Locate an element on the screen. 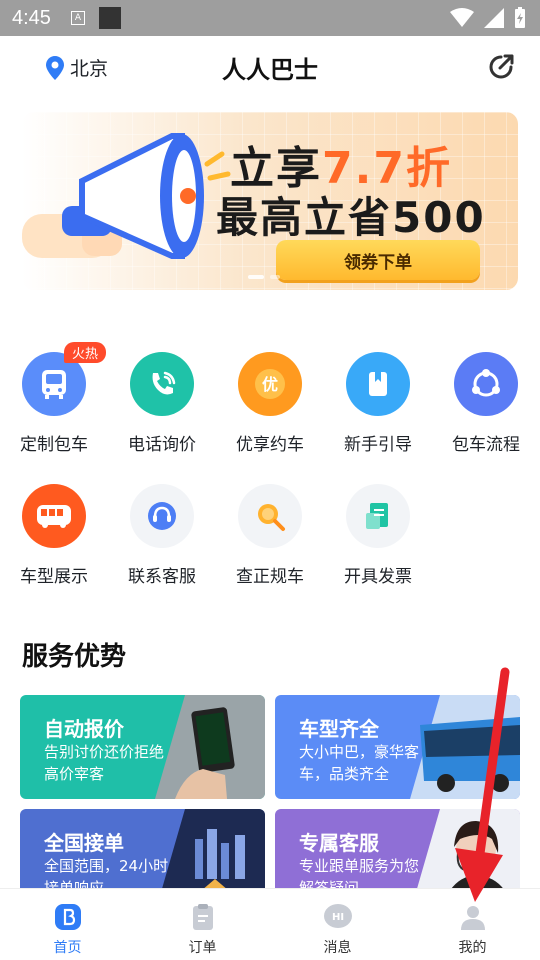 This screenshot has width=540, height=960. quick-action-label: 联系客服 is located at coordinates (162, 577).